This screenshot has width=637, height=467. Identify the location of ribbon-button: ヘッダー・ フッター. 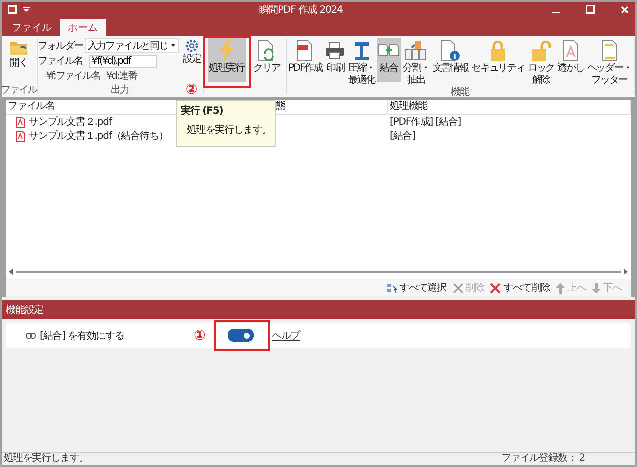
(609, 62).